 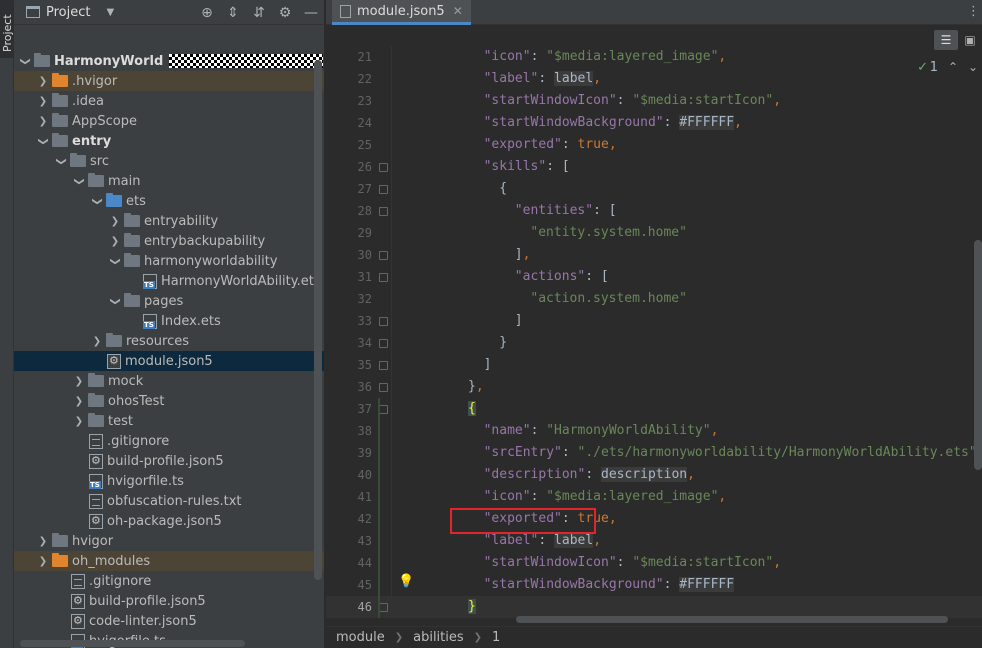 What do you see at coordinates (169, 541) in the screenshot?
I see `tree-folder-item: ❯ hvigor` at bounding box center [169, 541].